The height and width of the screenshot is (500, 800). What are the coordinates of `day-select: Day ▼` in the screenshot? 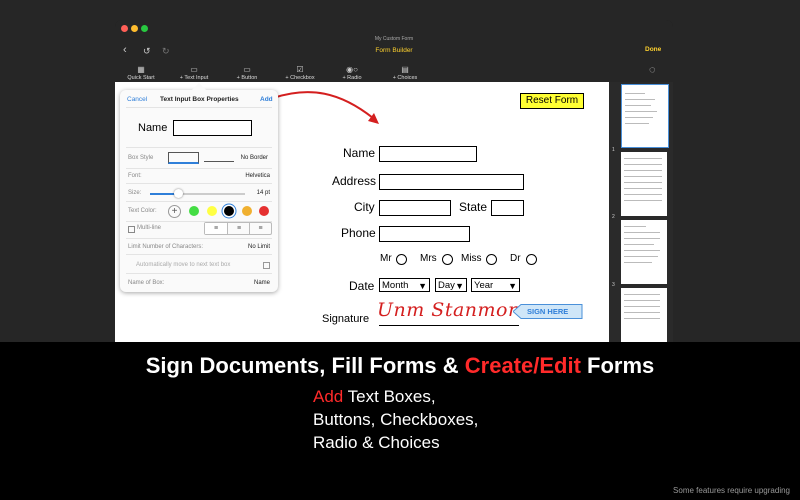 It's located at (451, 285).